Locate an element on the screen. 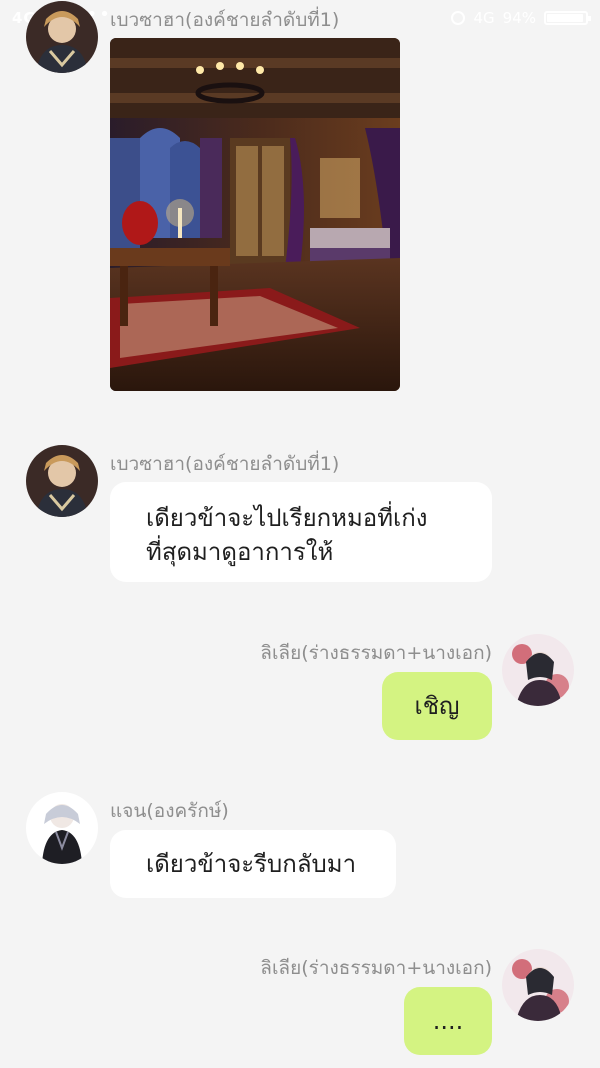 Image resolution: width=600 pixels, height=1068 pixels. message-text: เชิญ is located at coordinates (437, 706).